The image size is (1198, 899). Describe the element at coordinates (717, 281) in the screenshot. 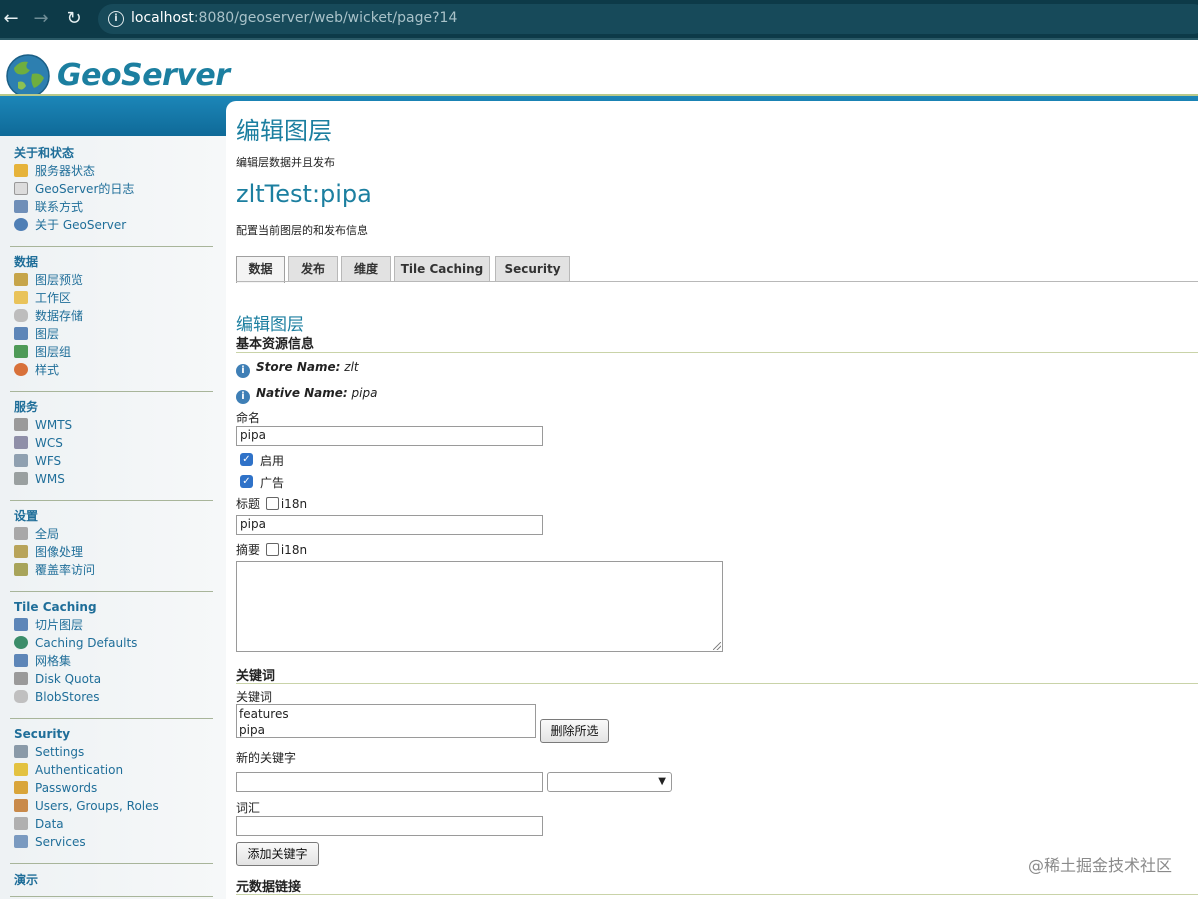

I see `tabs-divider` at that location.